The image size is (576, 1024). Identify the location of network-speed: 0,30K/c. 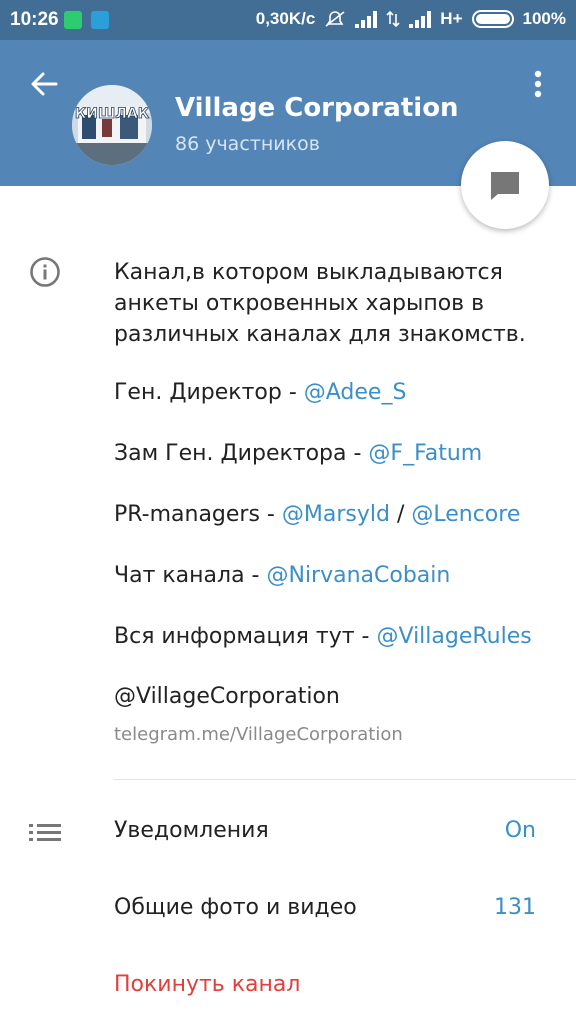
(285, 18).